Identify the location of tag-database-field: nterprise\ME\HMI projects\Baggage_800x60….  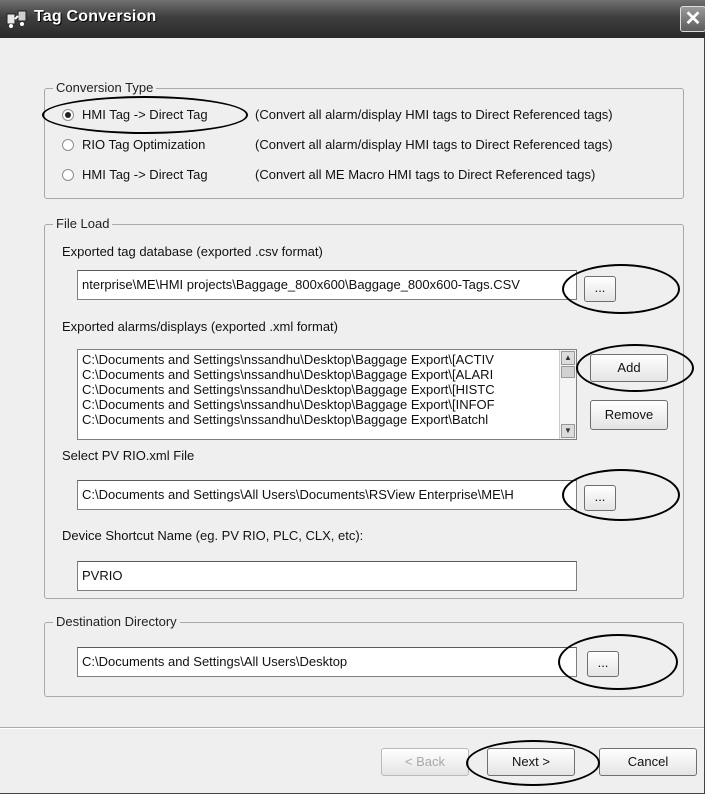
(327, 285).